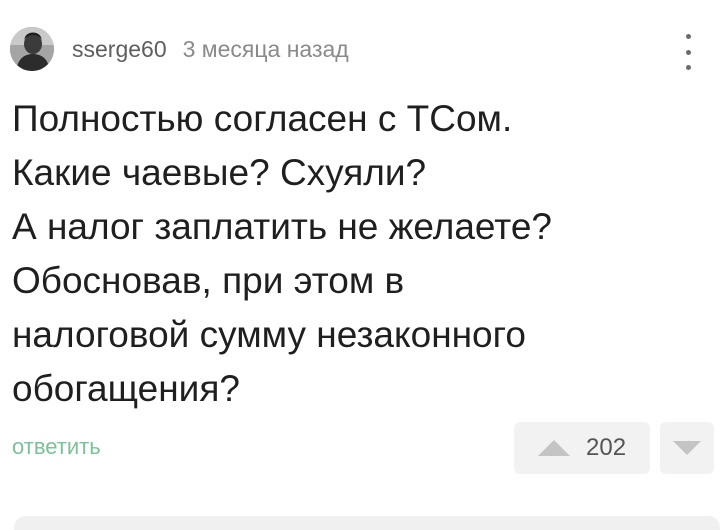 The image size is (720, 530). I want to click on timestamp: 3 месяца назад, so click(265, 48).